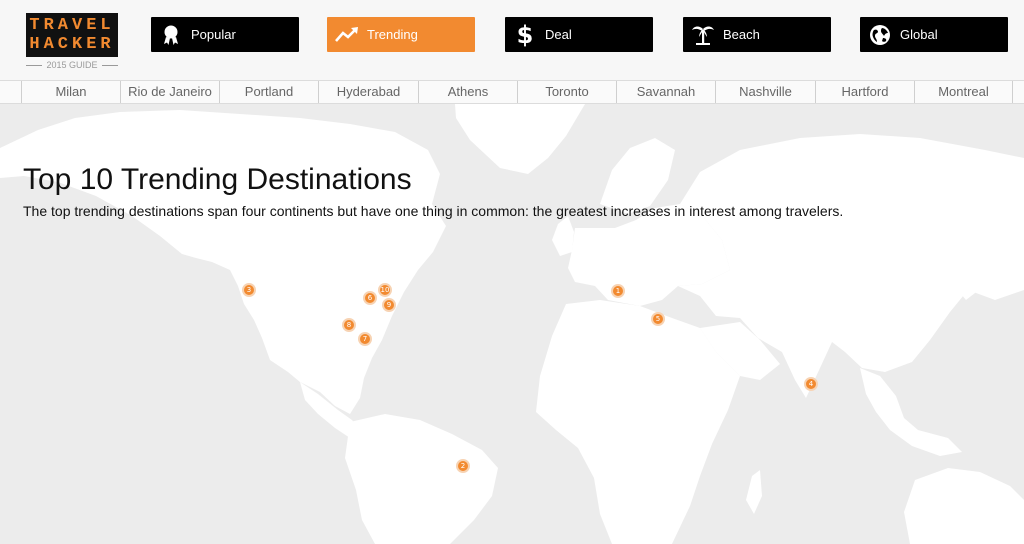  I want to click on logo-box: TRAVEL HACKER, so click(72, 35).